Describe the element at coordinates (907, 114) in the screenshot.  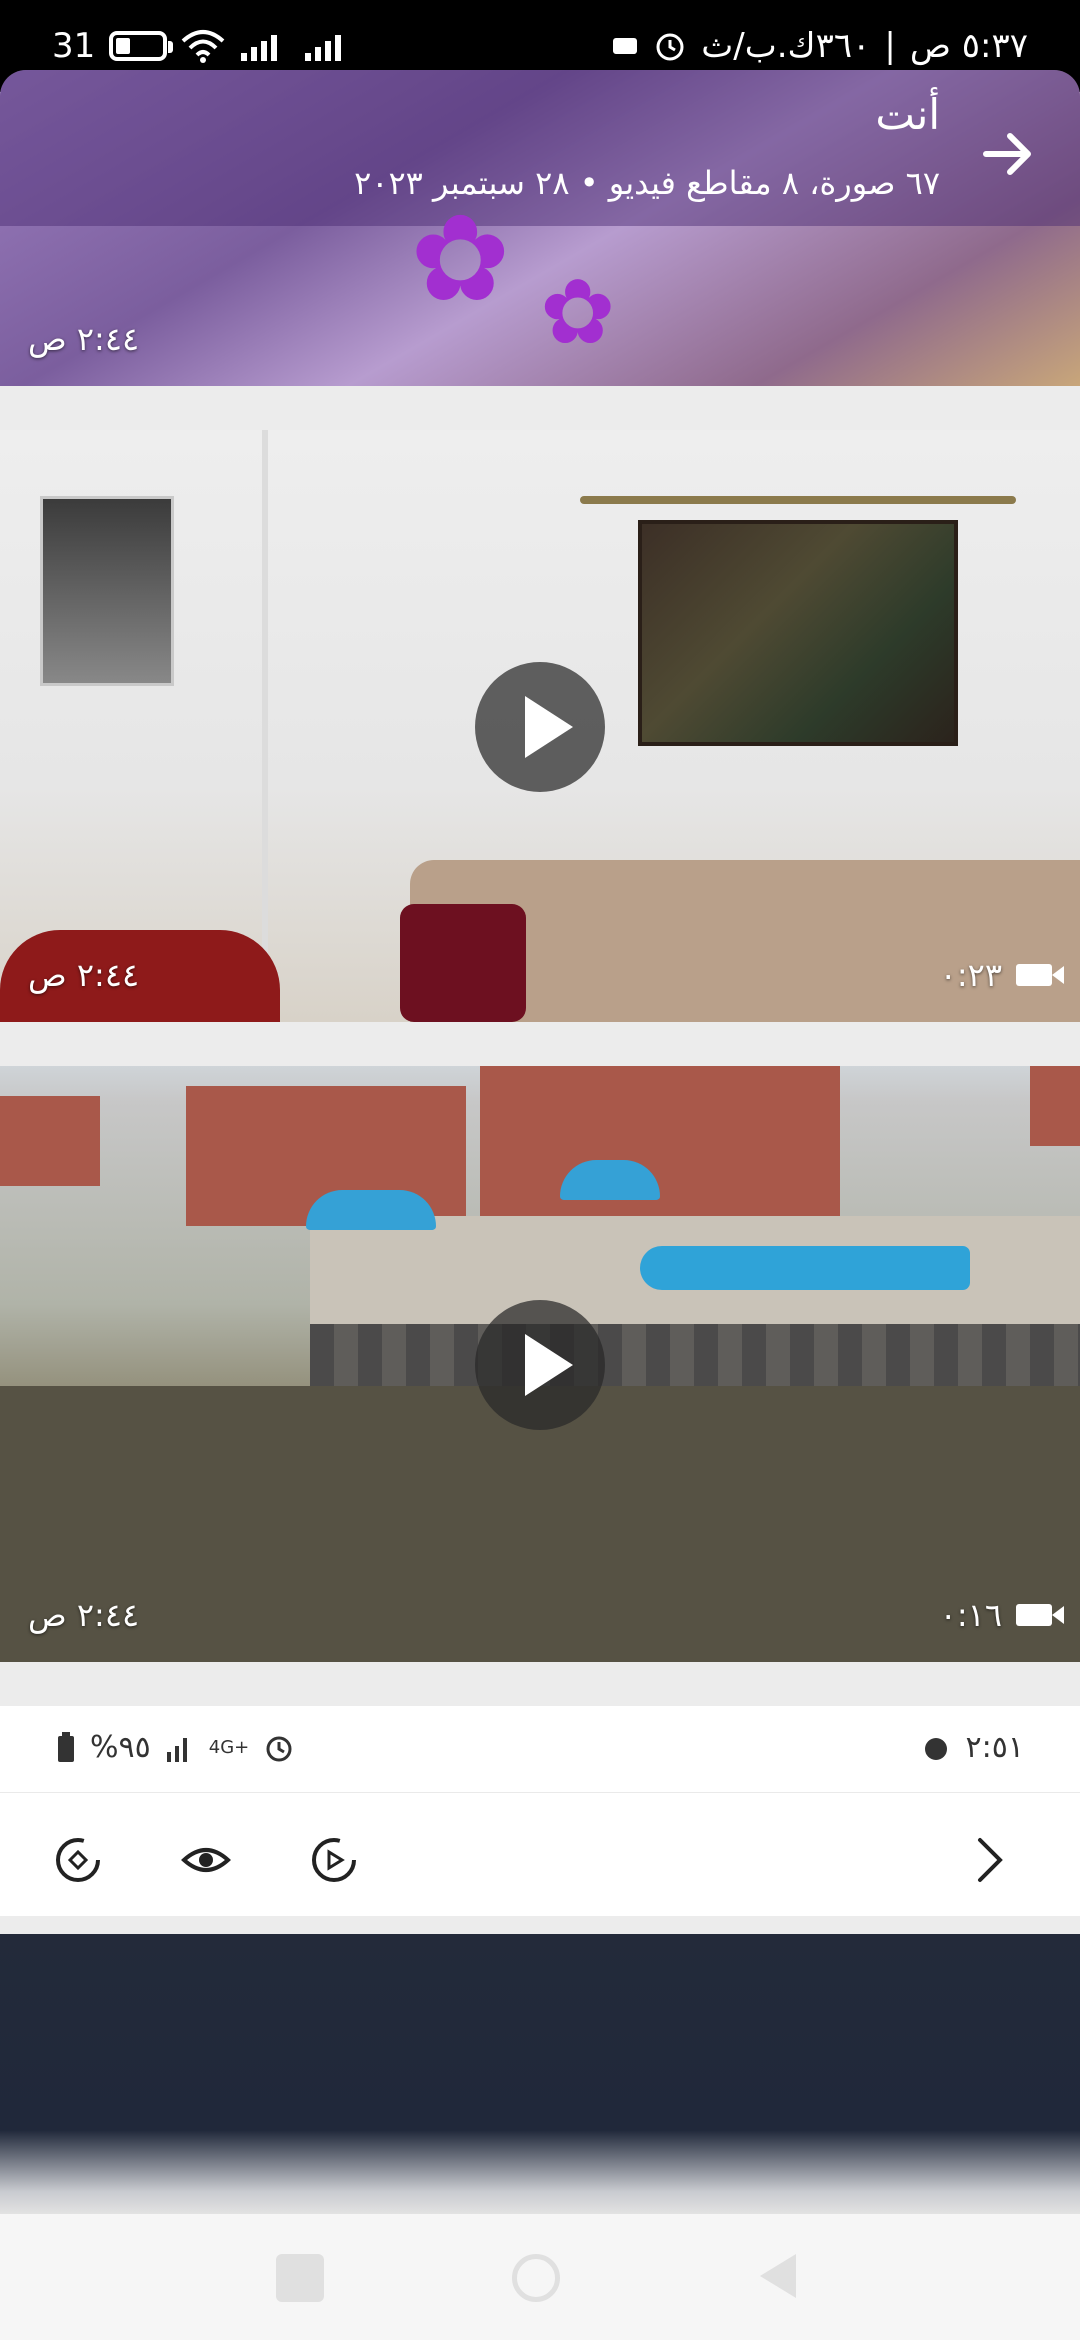
I see `album-title: أنت` at that location.